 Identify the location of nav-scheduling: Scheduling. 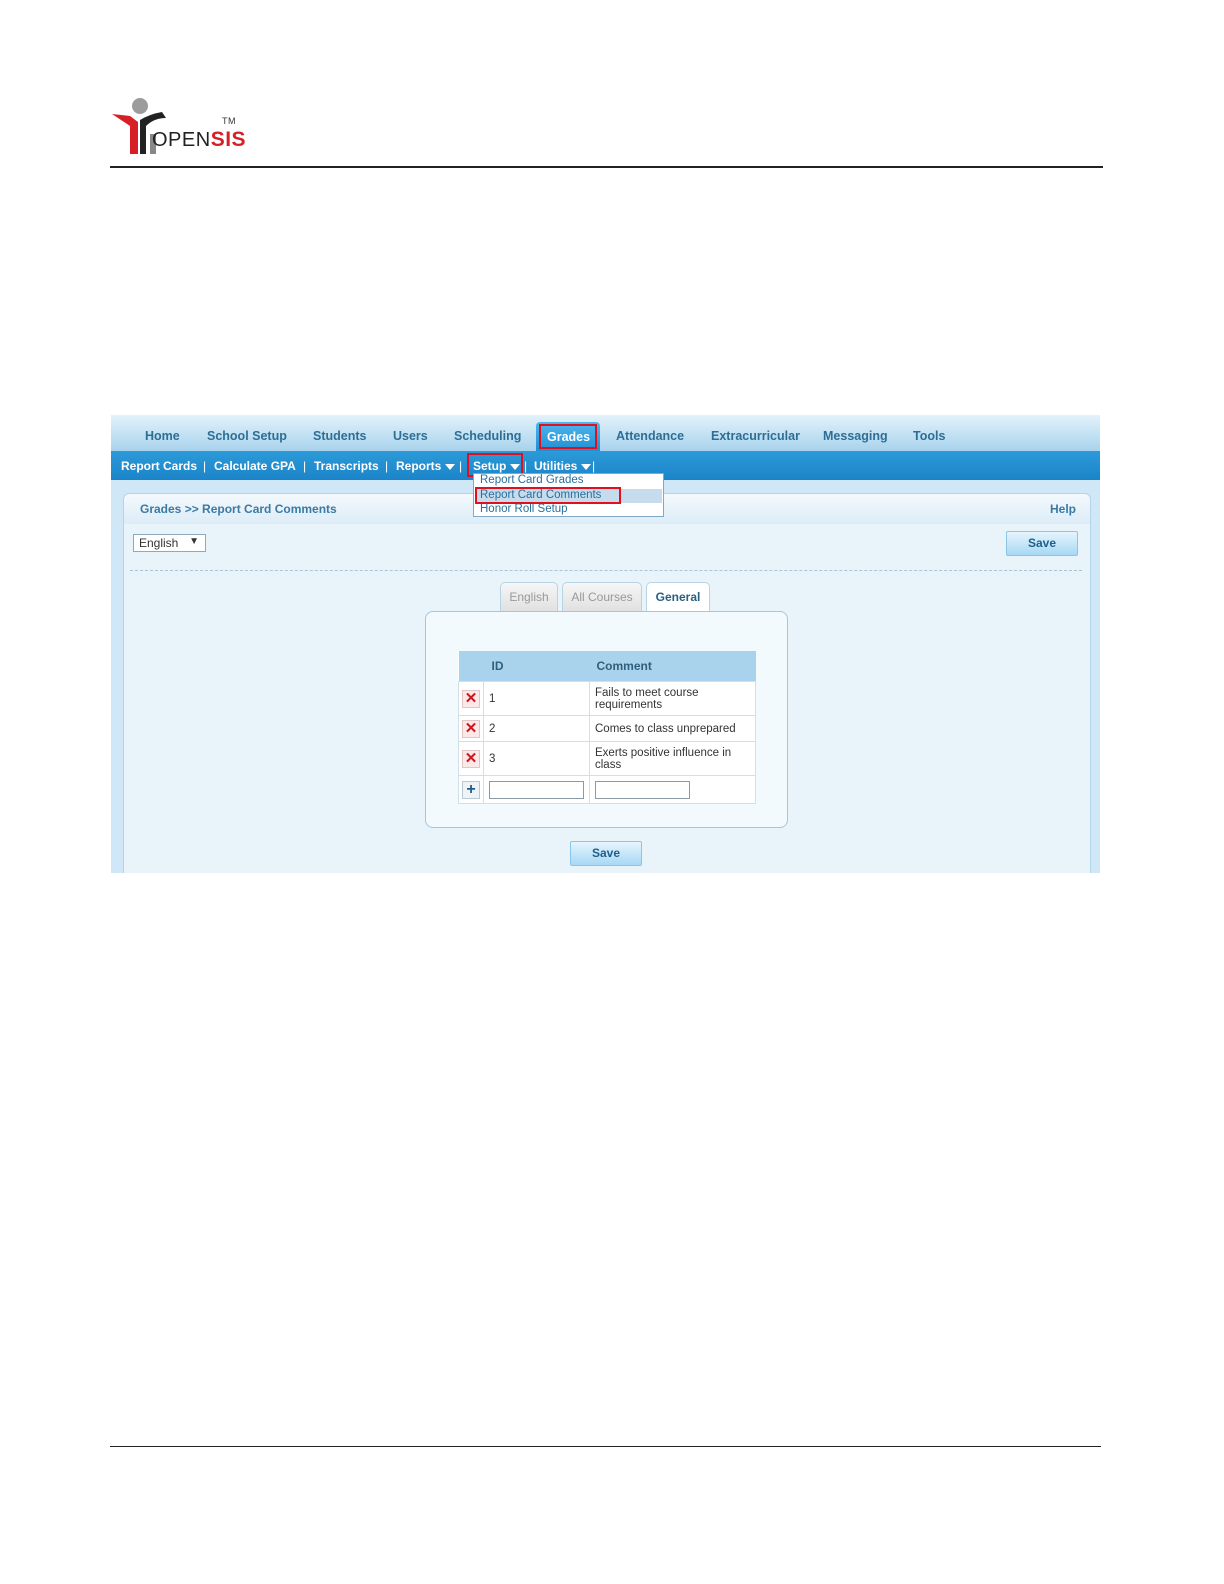
(487, 436).